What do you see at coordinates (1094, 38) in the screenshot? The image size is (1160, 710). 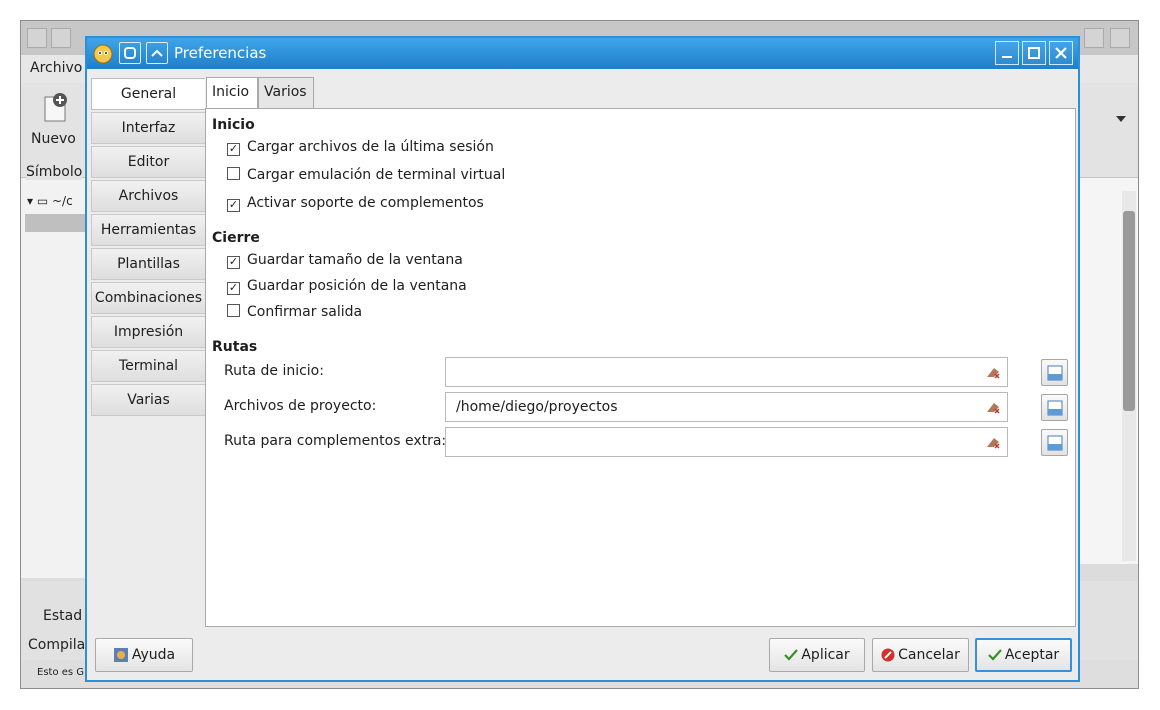 I see `background-maximize-button` at bounding box center [1094, 38].